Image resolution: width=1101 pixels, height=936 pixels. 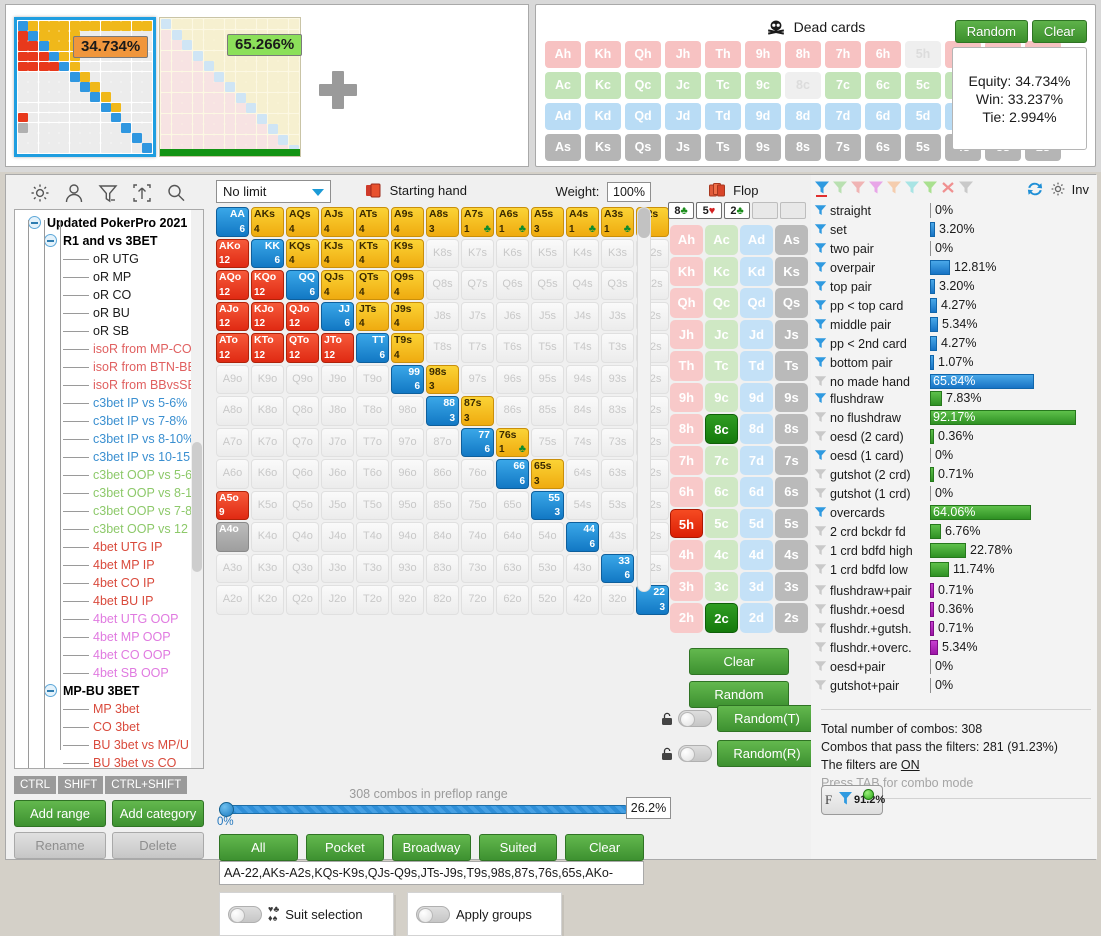 I want to click on hand-cell-KQo: KQo 12, so click(x=267, y=285).